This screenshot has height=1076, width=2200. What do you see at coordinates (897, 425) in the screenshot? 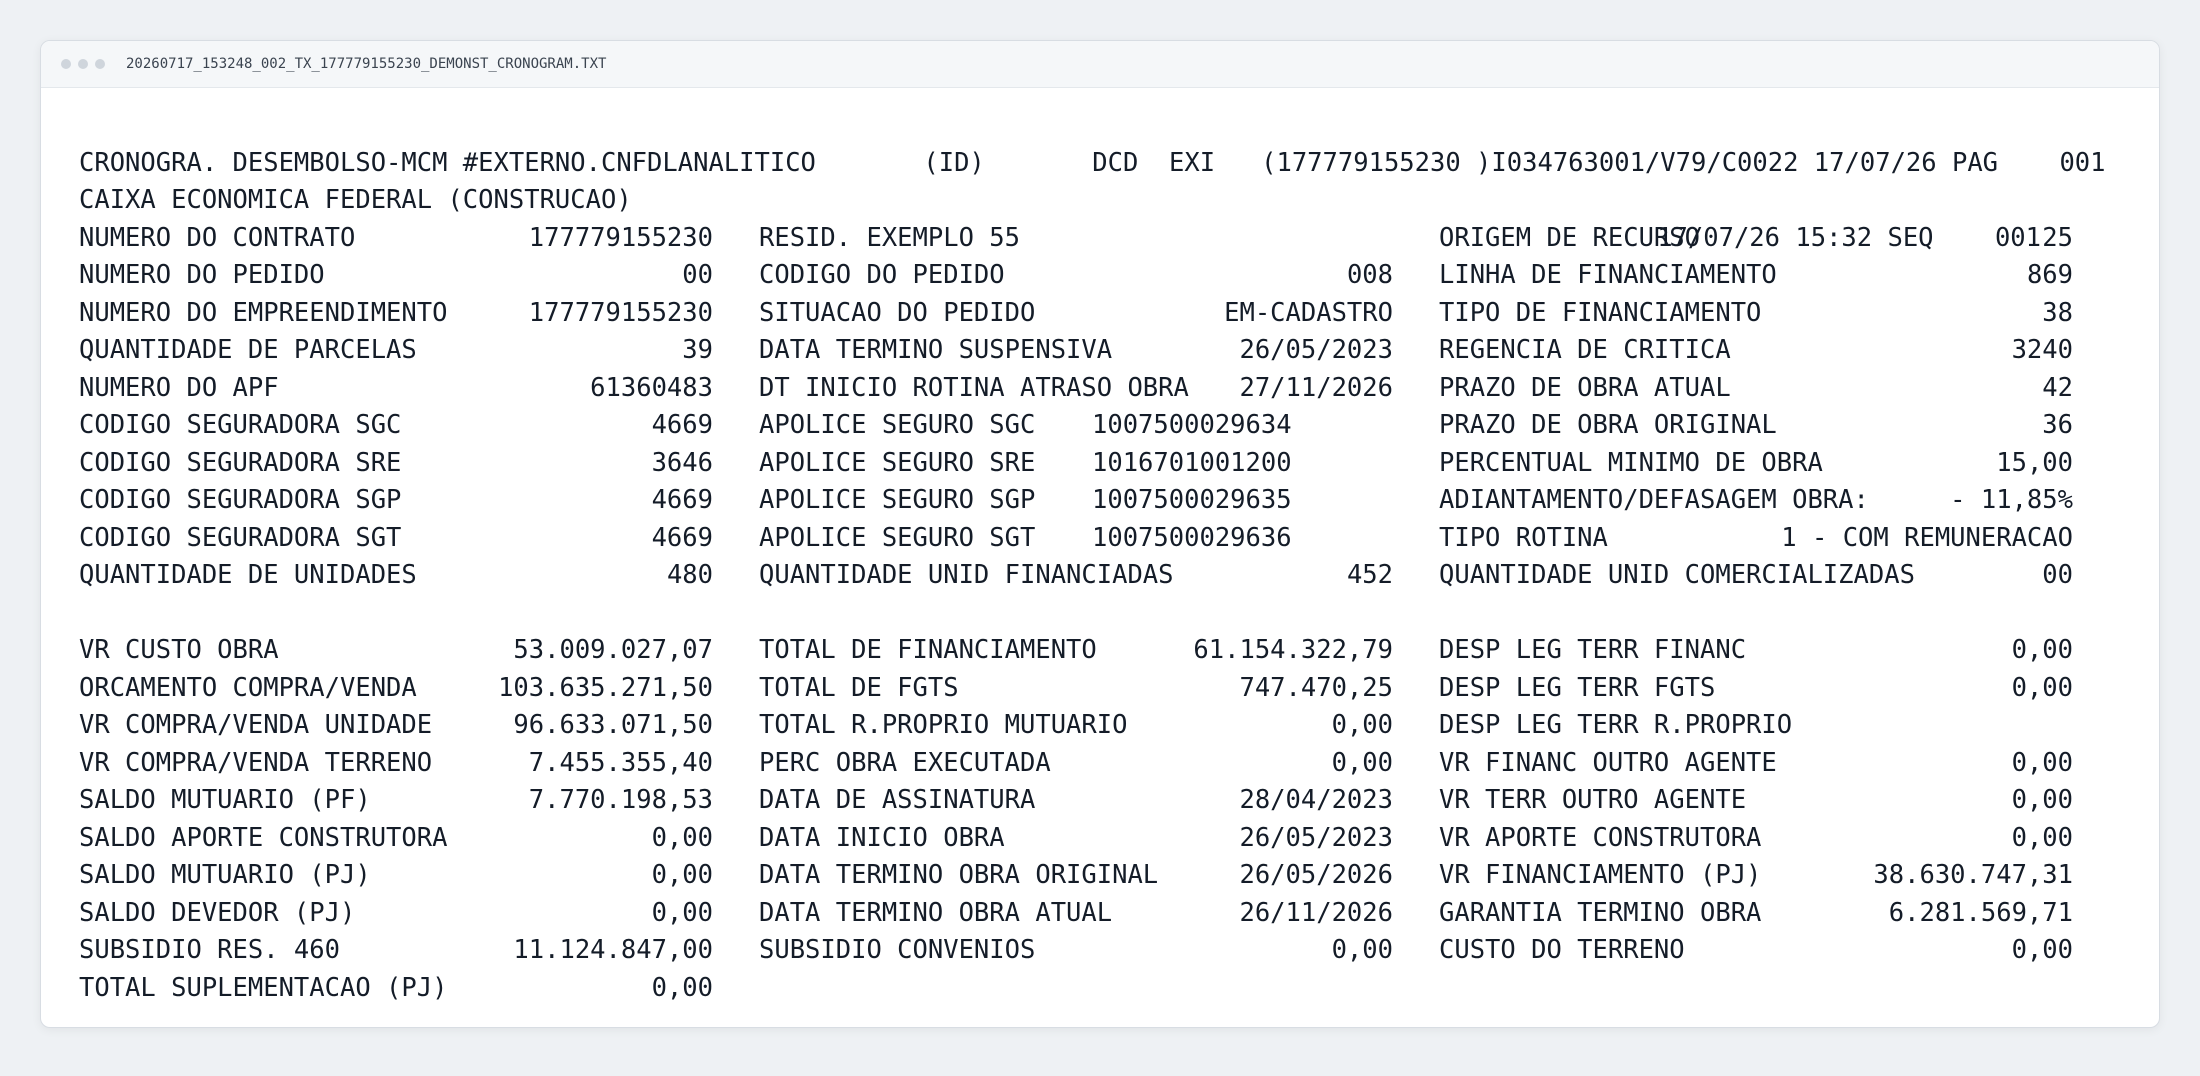
I see `field-label: APOLICE SEGURO SGC` at bounding box center [897, 425].